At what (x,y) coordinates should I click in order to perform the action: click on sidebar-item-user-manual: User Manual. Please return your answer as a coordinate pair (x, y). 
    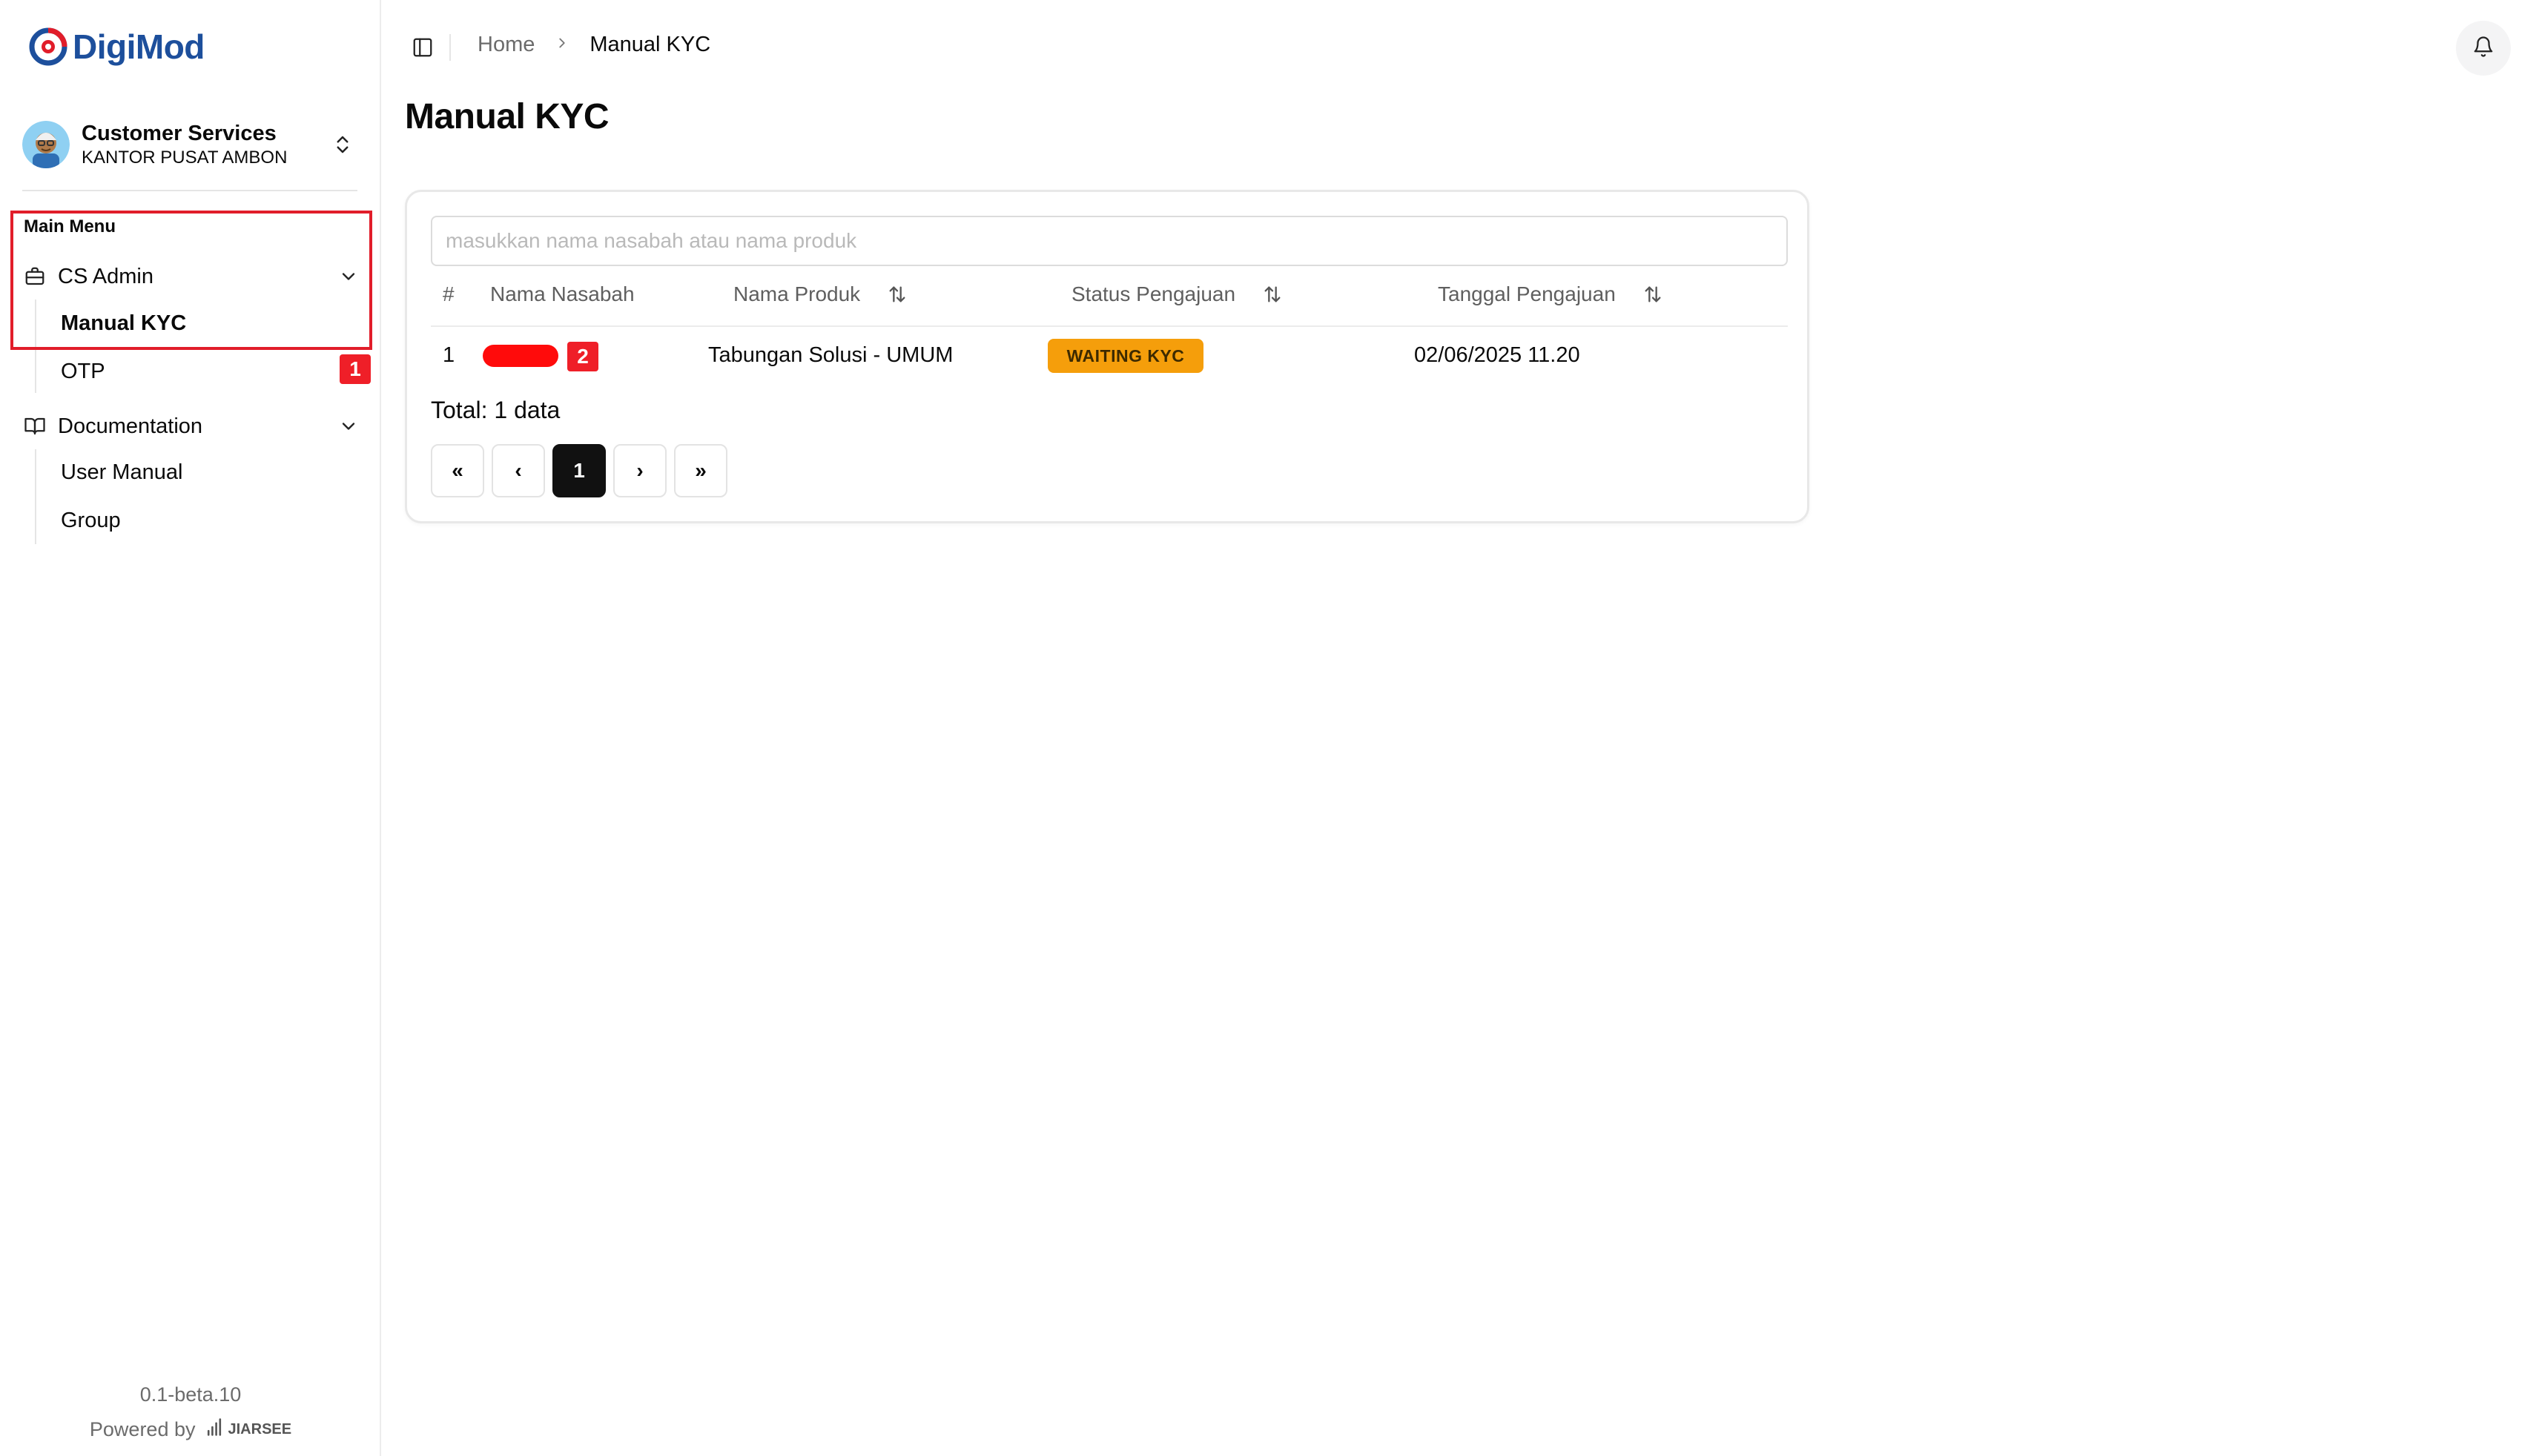
    Looking at the image, I should click on (122, 472).